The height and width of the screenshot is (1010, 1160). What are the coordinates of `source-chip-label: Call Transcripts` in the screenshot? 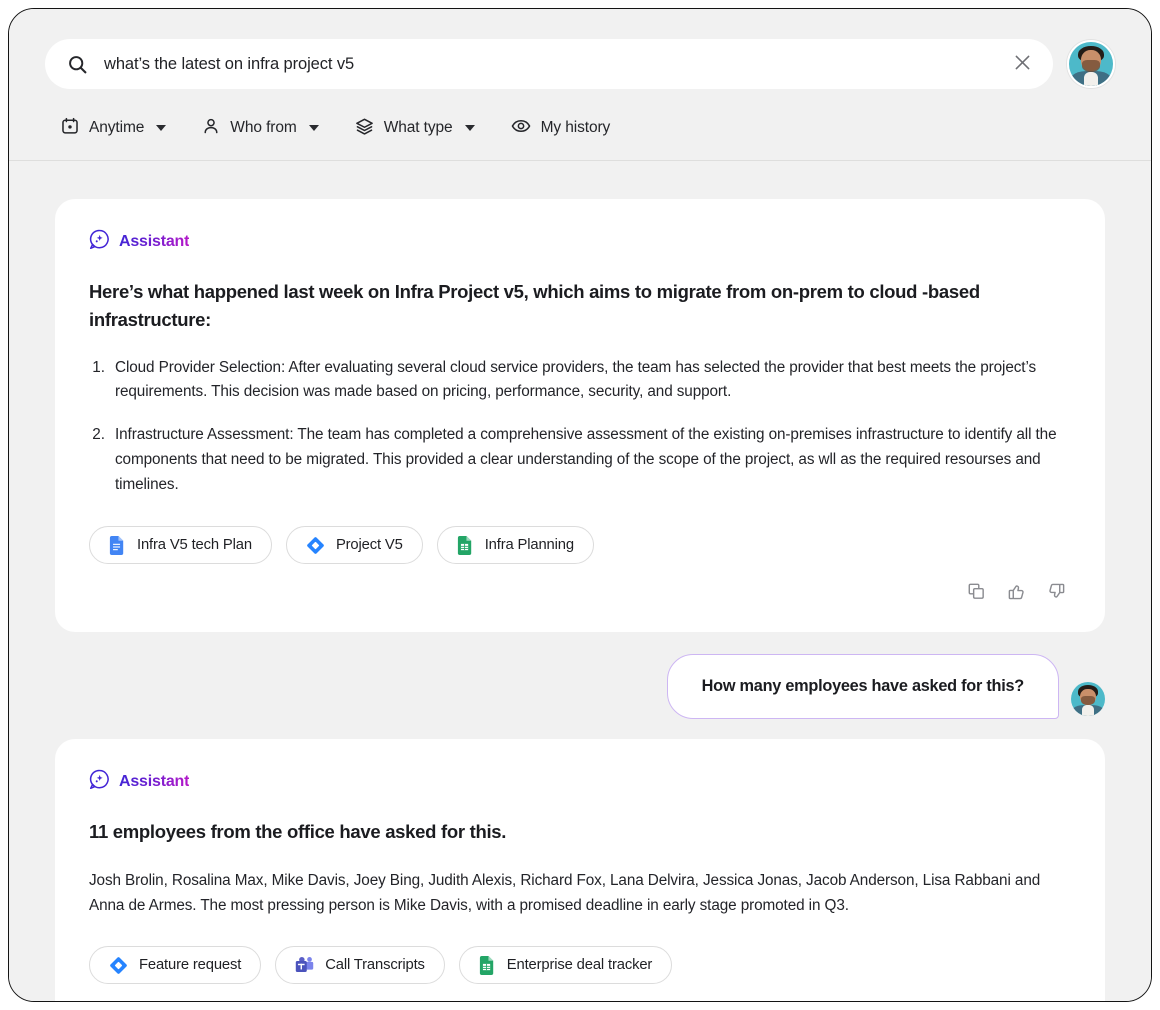 It's located at (375, 965).